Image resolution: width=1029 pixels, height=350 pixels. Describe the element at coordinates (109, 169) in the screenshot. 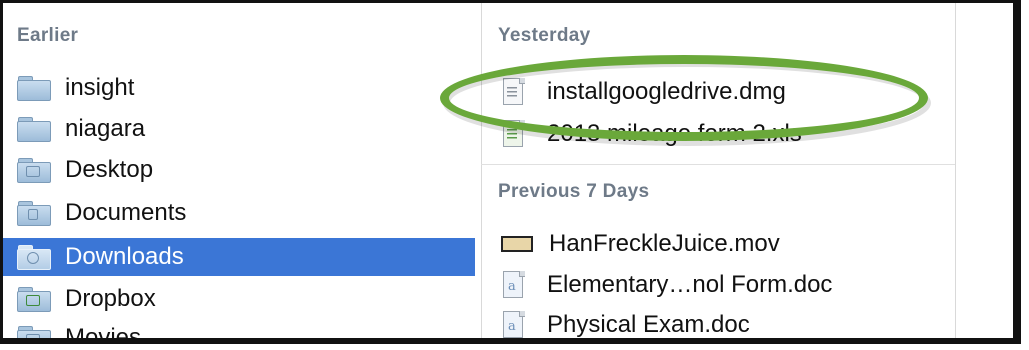

I see `folder-item-label: Desktop` at that location.